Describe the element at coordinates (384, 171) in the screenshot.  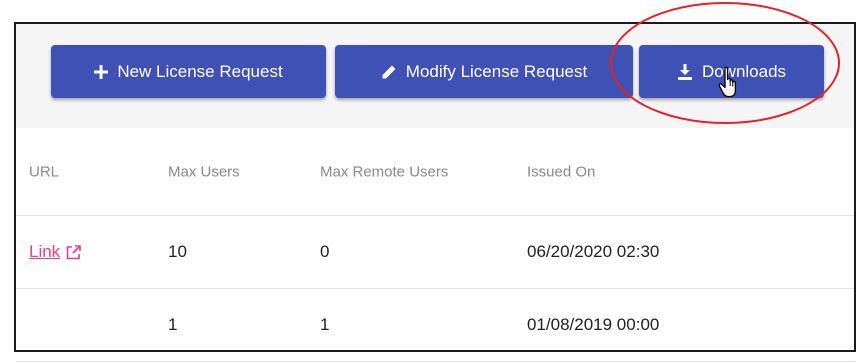
I see `column-header-max-remote-users: Max Remote Users` at that location.